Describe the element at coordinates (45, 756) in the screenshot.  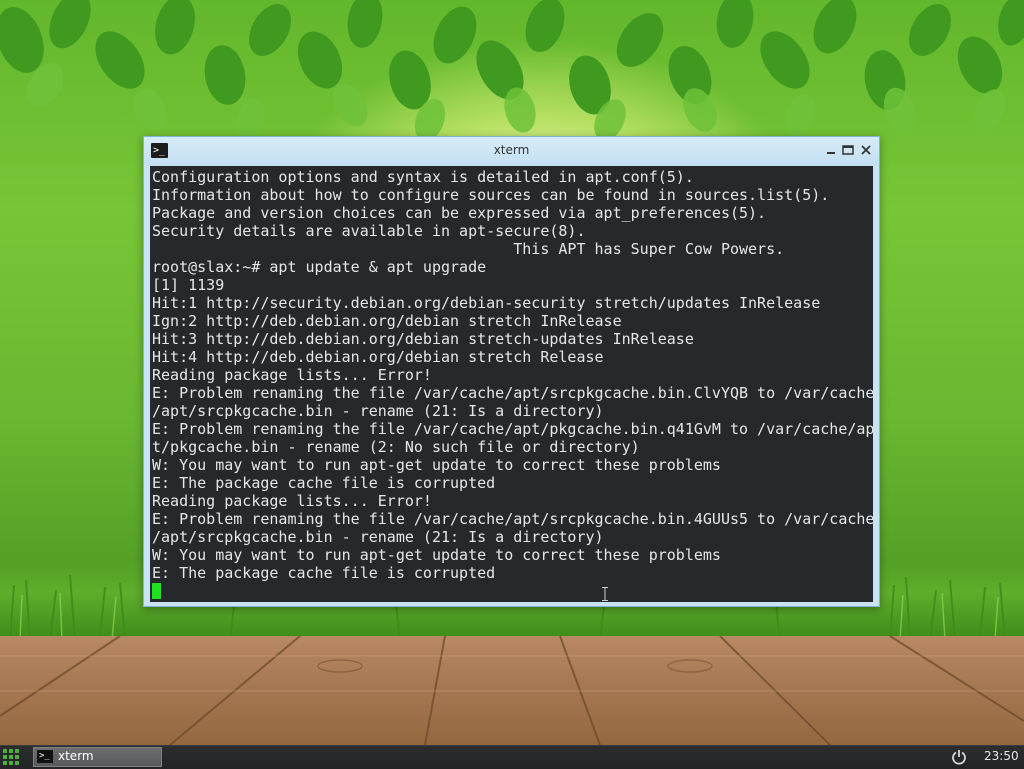
I see `terminal-icon: >_` at that location.